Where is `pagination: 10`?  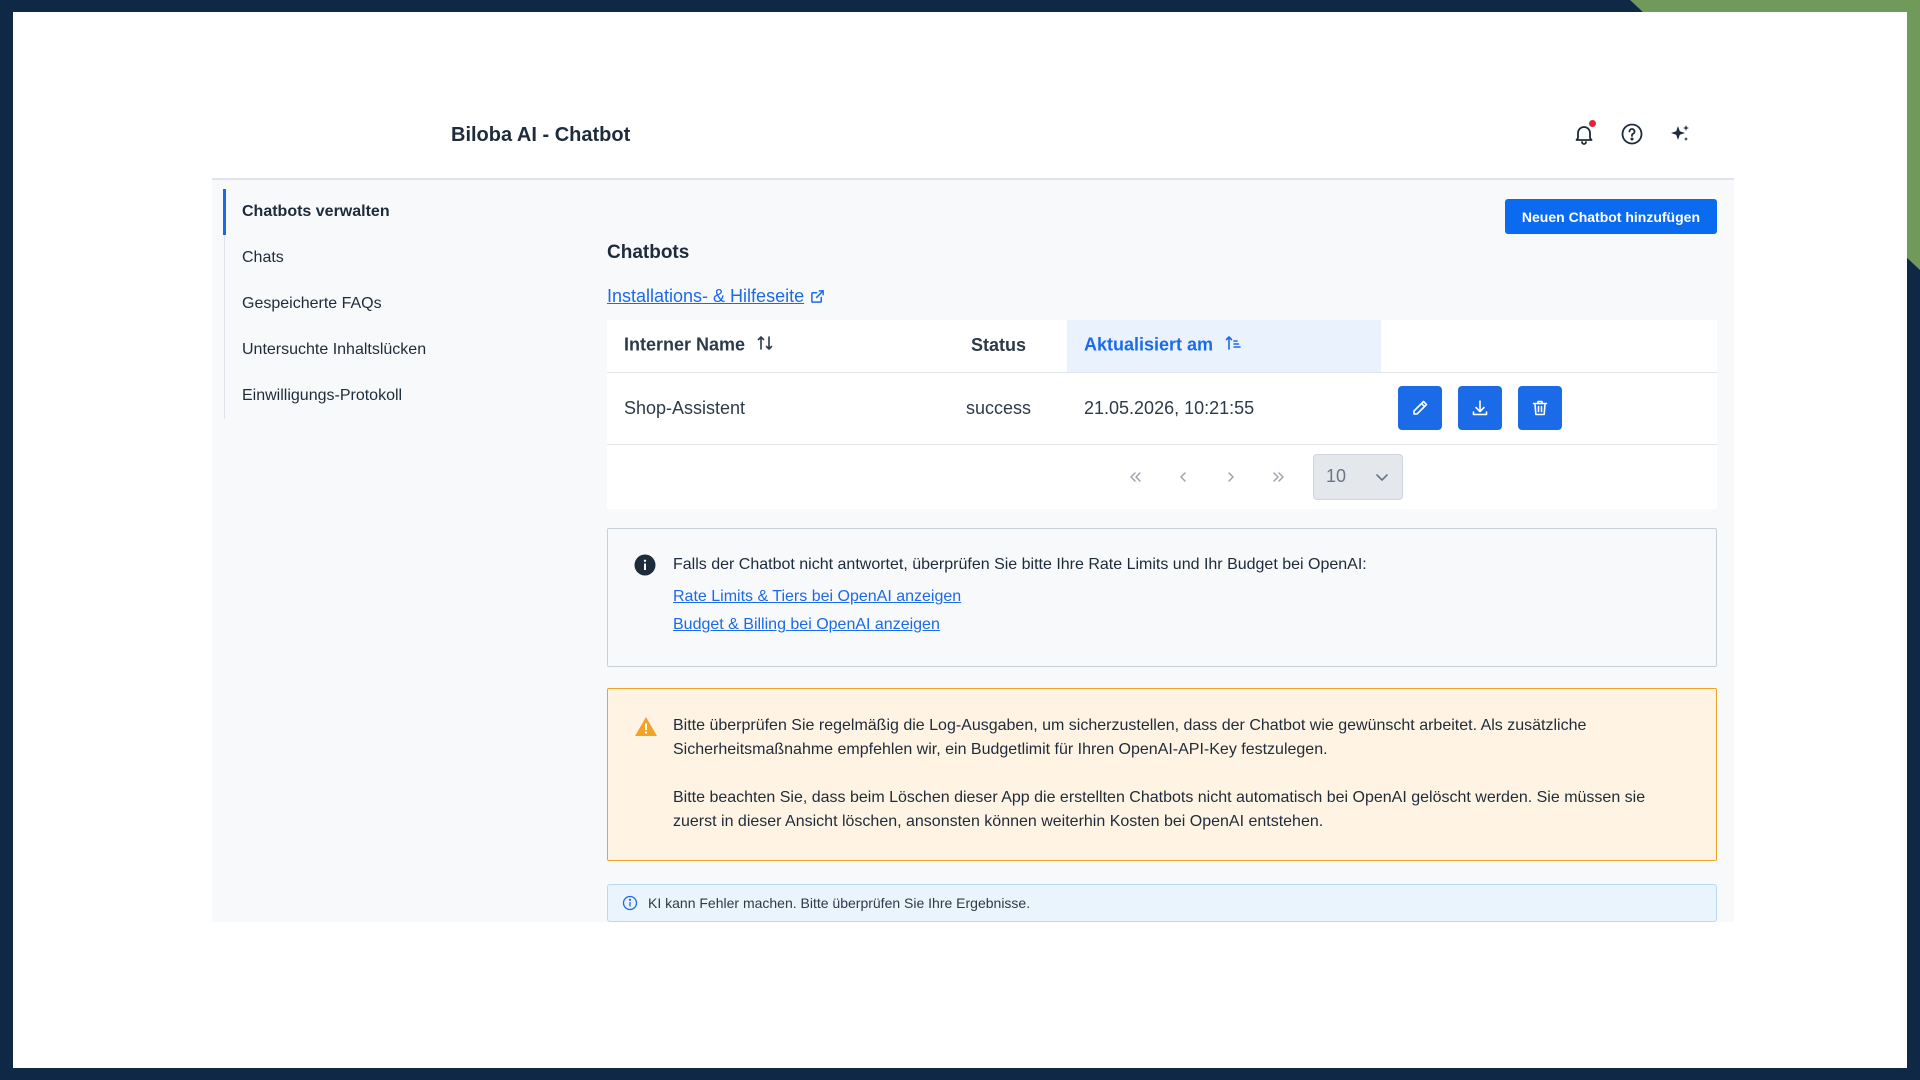 pagination: 10 is located at coordinates (1162, 477).